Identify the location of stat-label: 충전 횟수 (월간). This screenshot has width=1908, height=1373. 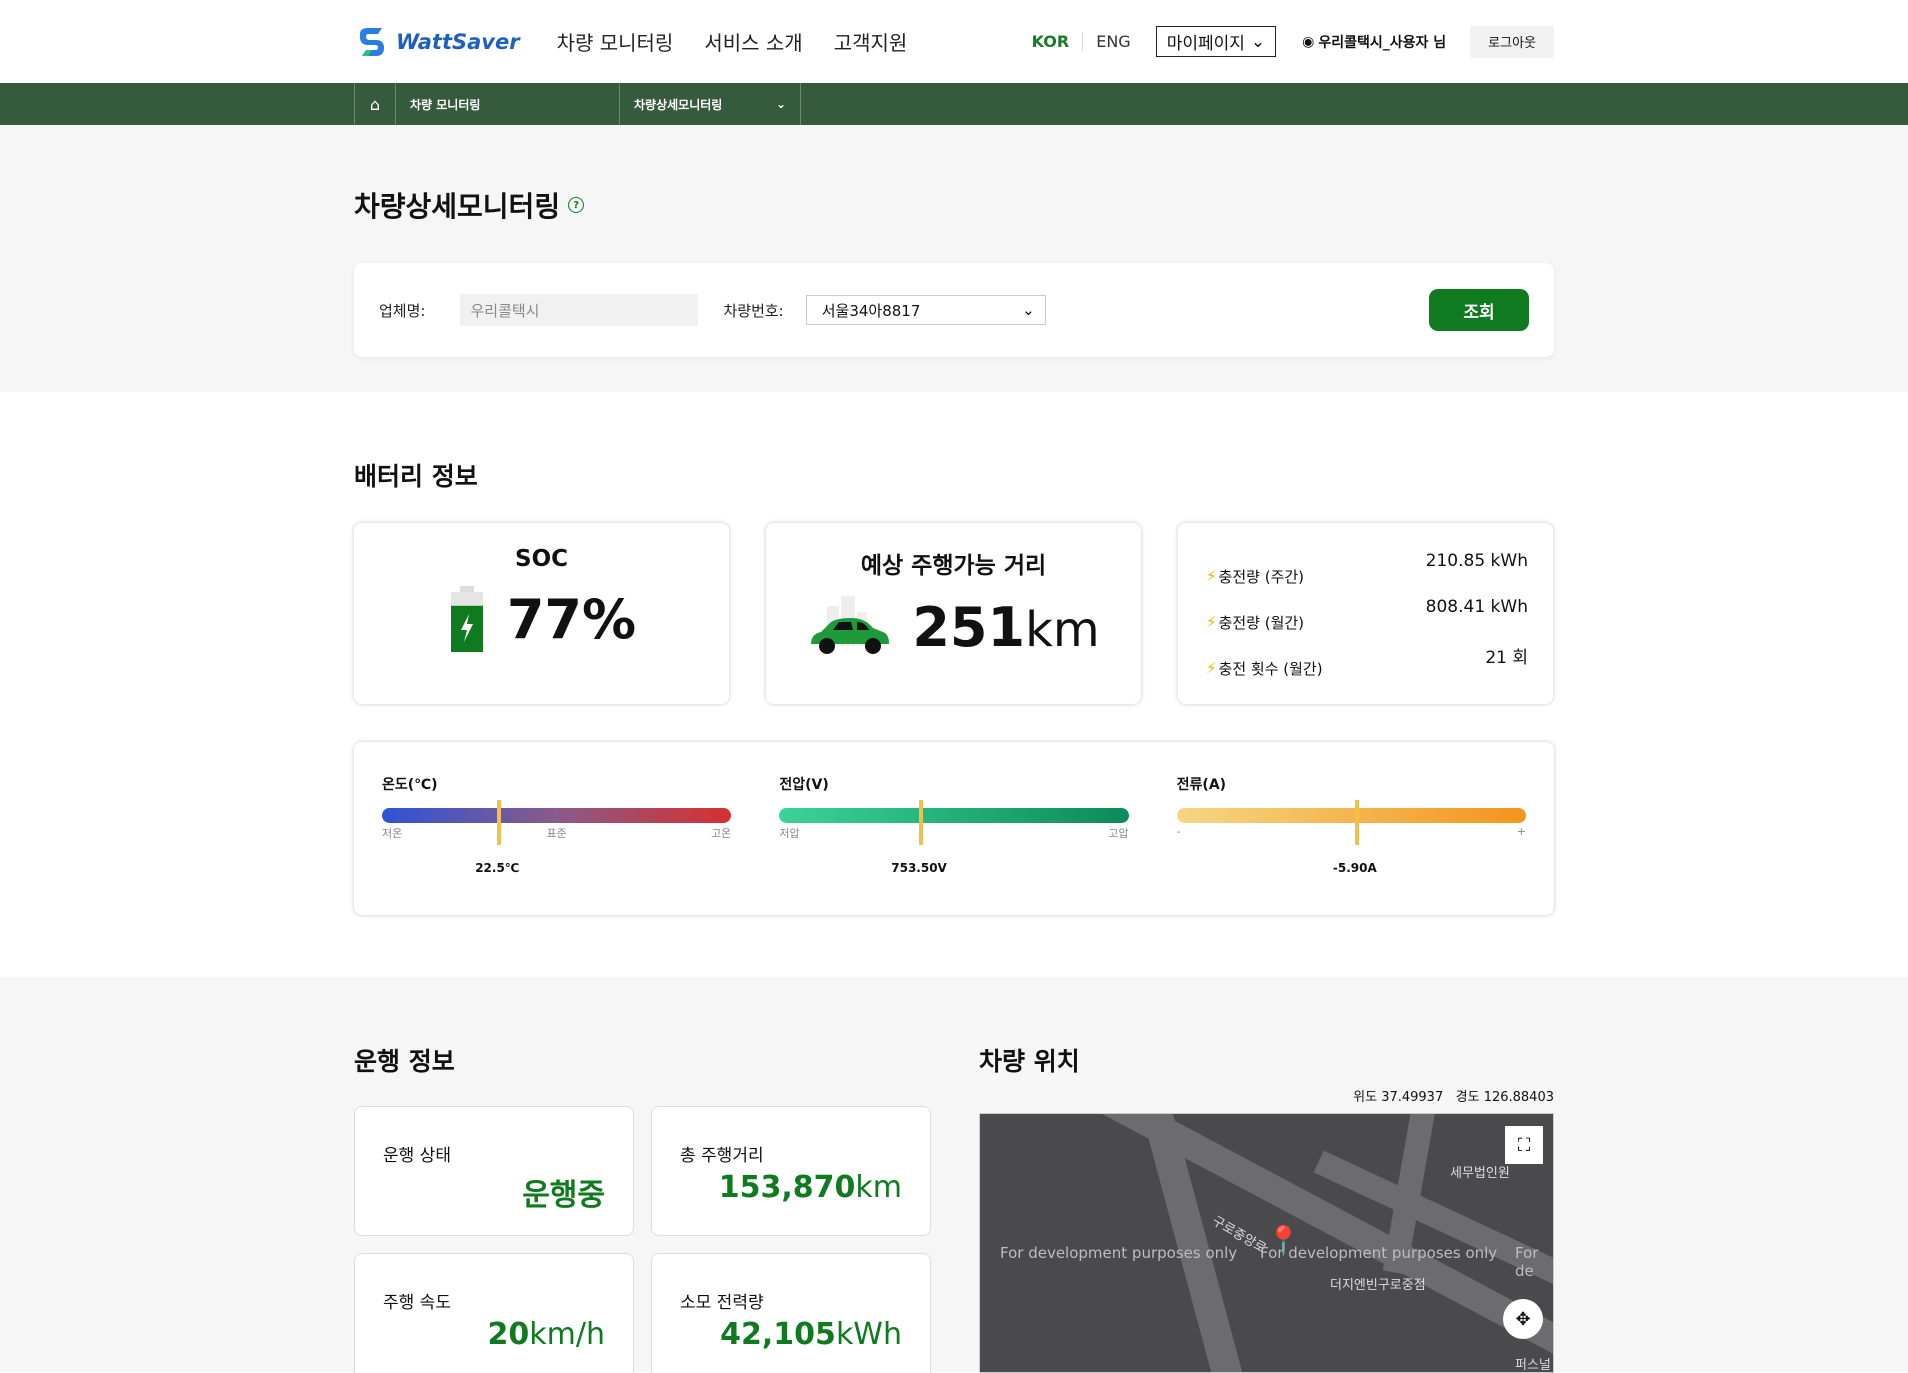
(1270, 668).